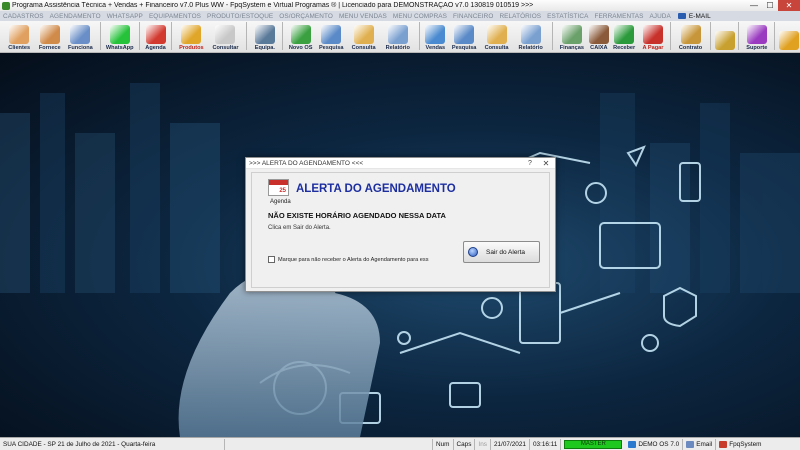 The height and width of the screenshot is (450, 800). What do you see at coordinates (400, 163) in the screenshot?
I see `dialog-title-bar: >>> ALERTA DO AGENDAMENTO <<< ? ✕` at bounding box center [400, 163].